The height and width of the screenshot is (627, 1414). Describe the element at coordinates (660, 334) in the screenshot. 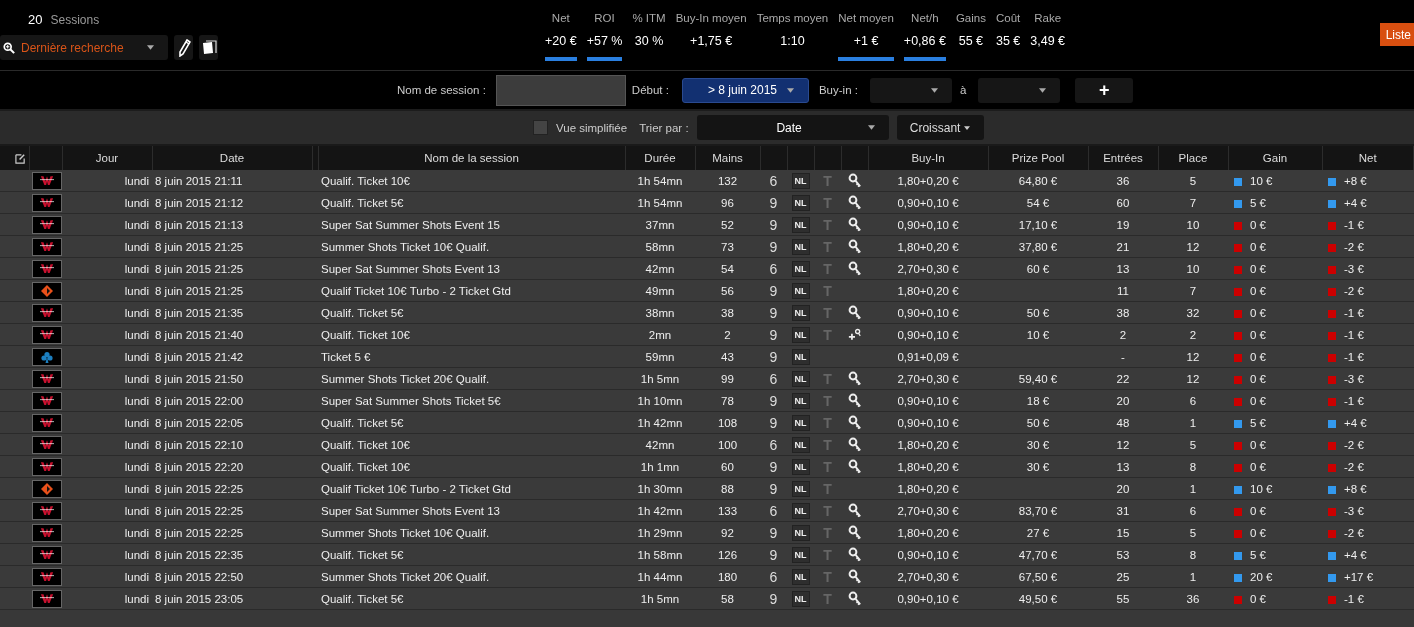

I see `duration-cell: 2mn` at that location.